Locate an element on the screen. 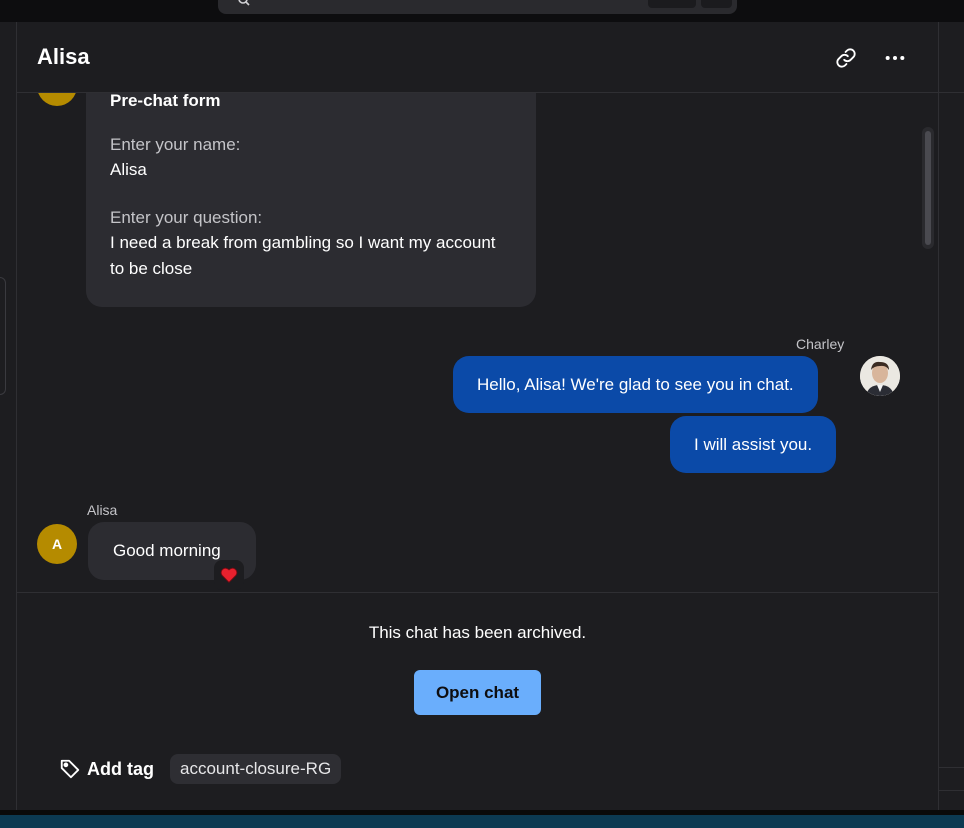 The width and height of the screenshot is (964, 828). more-horizontal-icon is located at coordinates (895, 58).